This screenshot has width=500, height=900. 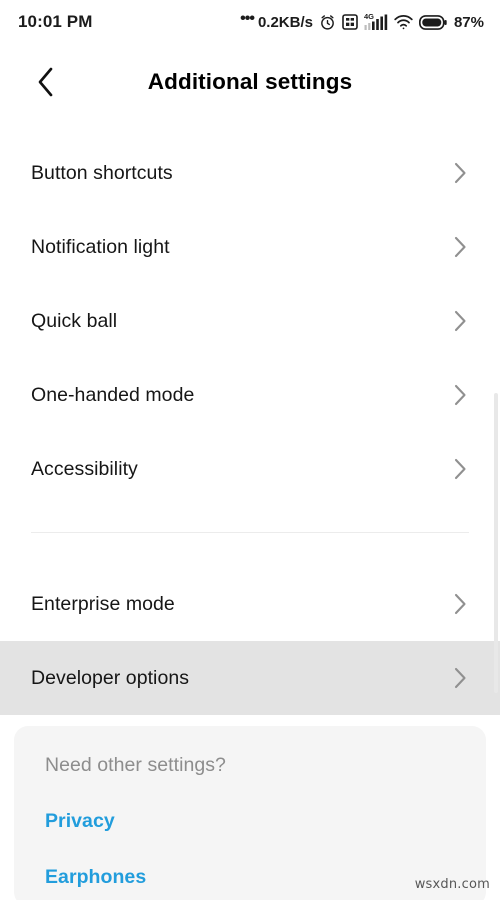 What do you see at coordinates (452, 884) in the screenshot?
I see `watermark: wsxdn.com` at bounding box center [452, 884].